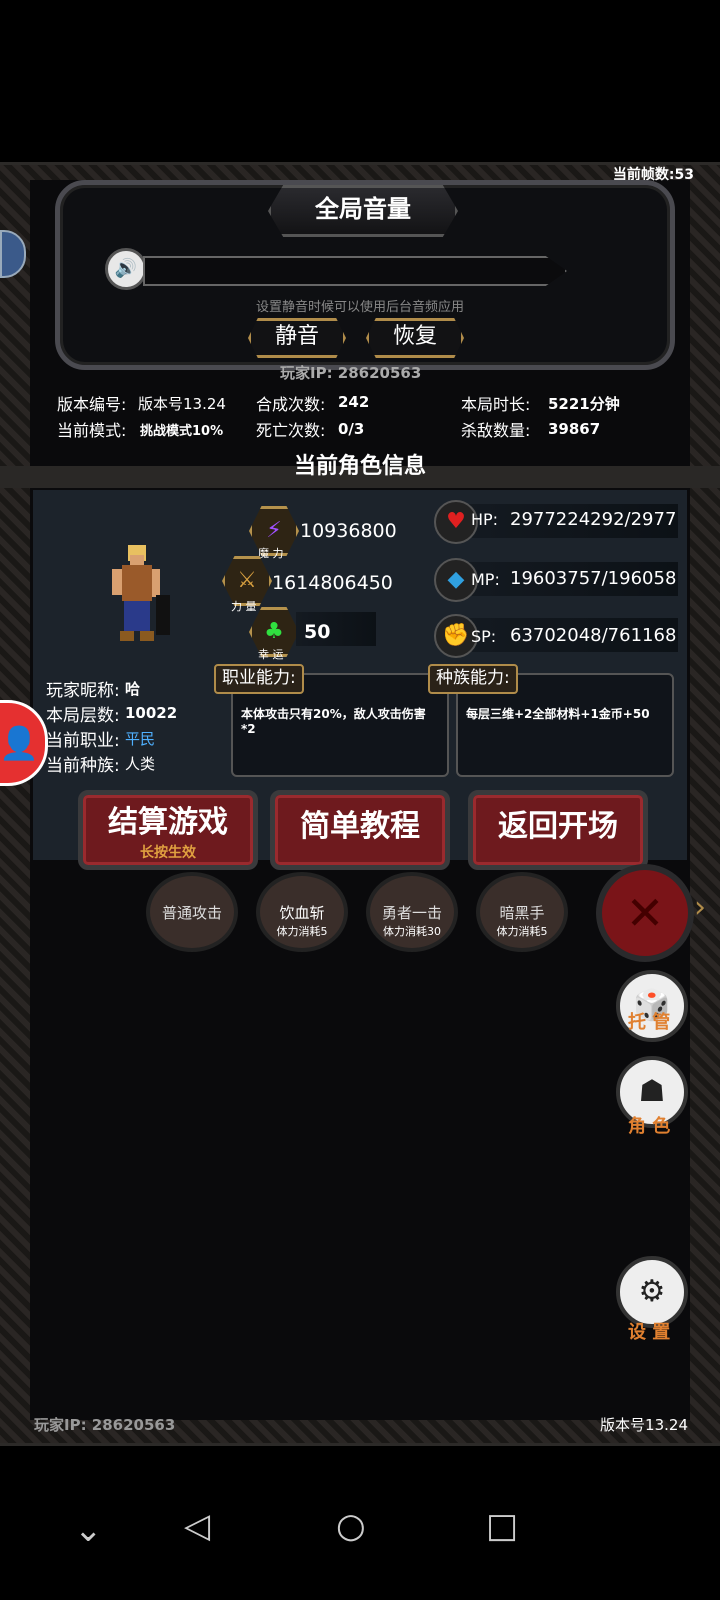 The width and height of the screenshot is (720, 1600). Describe the element at coordinates (415, 338) in the screenshot. I see `restore-button: 恢复` at that location.